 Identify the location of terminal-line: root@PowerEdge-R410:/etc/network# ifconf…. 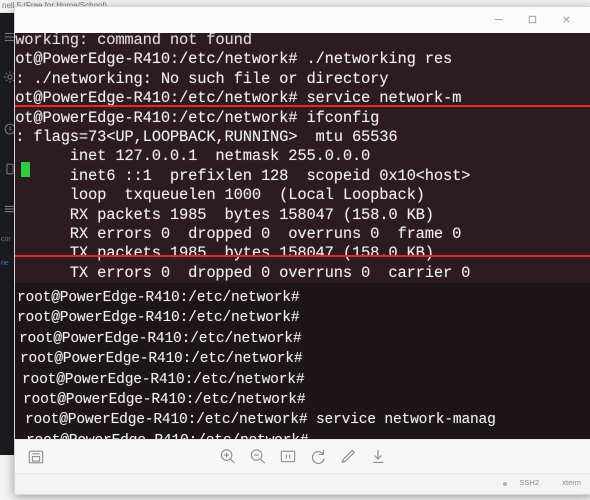
(197, 117).